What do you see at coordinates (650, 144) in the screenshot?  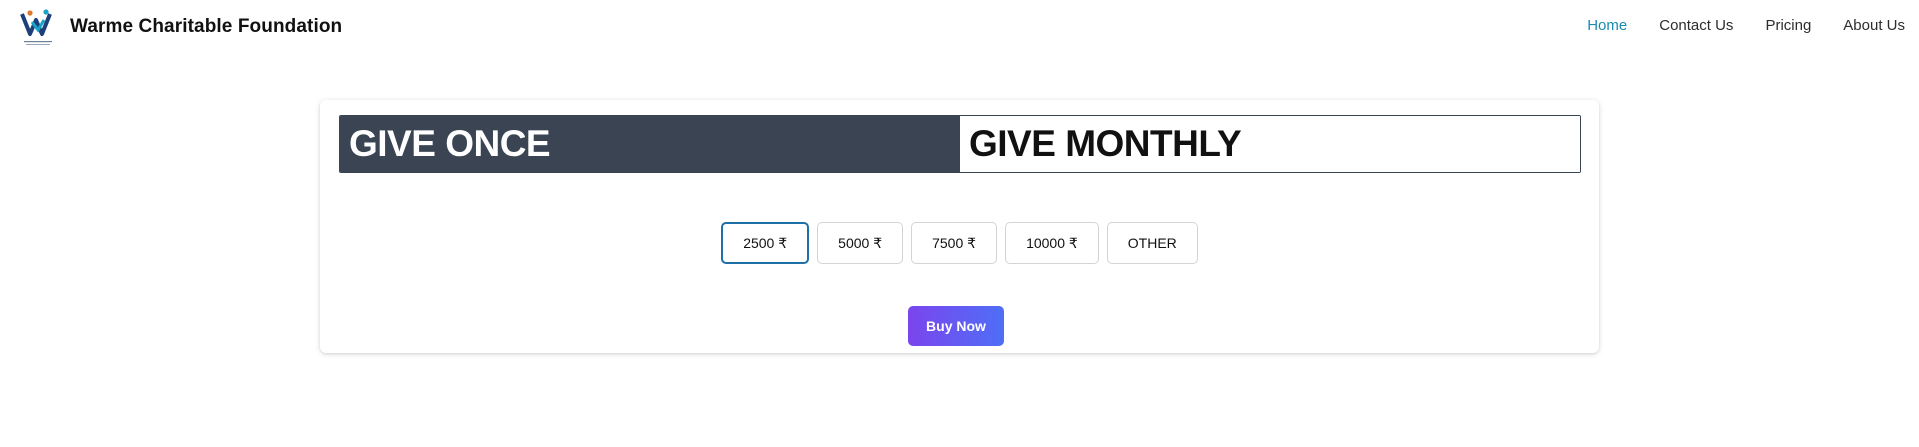 I see `tab-give-once: GIVE ONCE` at bounding box center [650, 144].